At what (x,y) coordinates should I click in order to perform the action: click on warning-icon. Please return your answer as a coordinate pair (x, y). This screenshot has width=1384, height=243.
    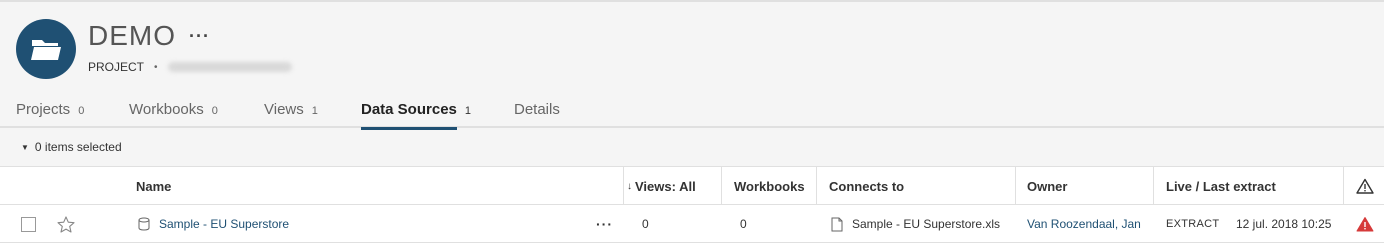
    Looking at the image, I should click on (1365, 186).